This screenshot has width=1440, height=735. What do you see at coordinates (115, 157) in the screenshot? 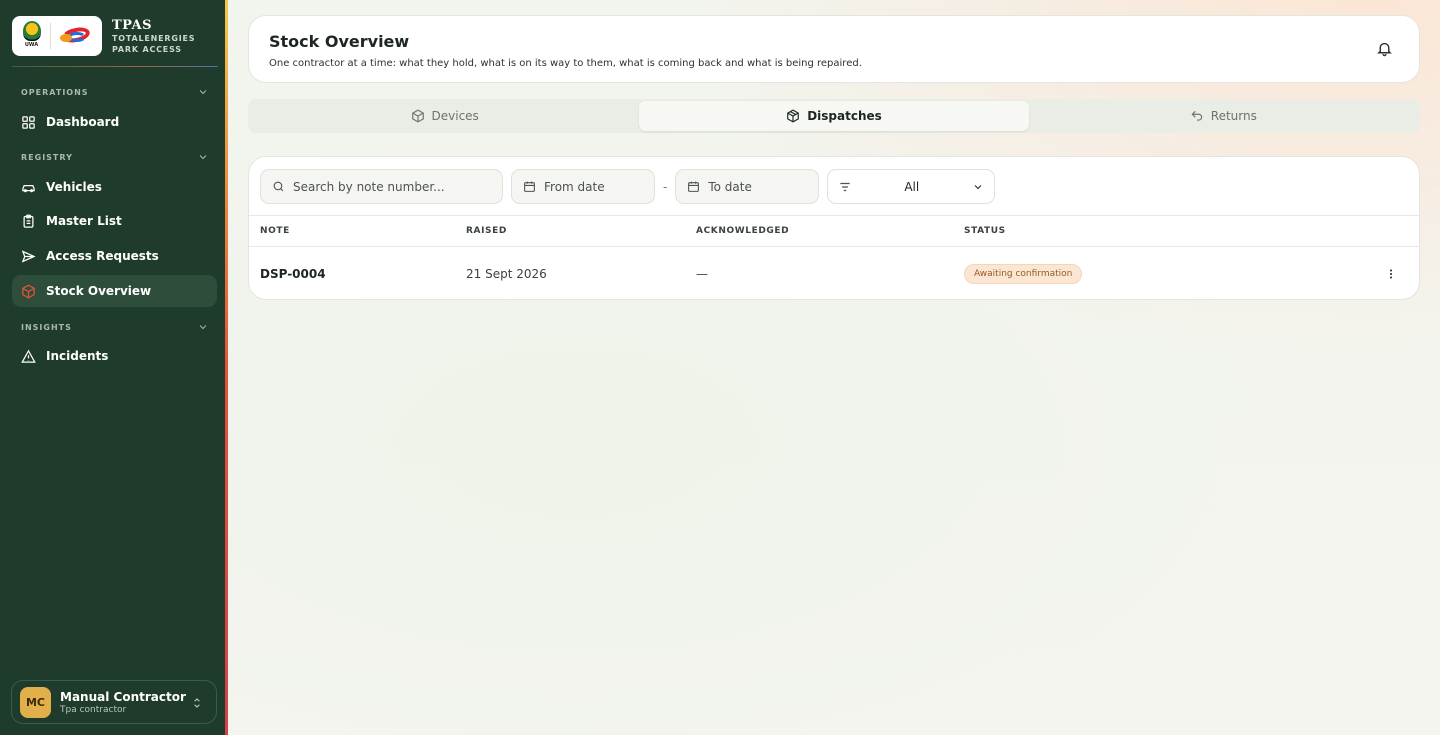
I see `section-registry: REGISTRY` at bounding box center [115, 157].